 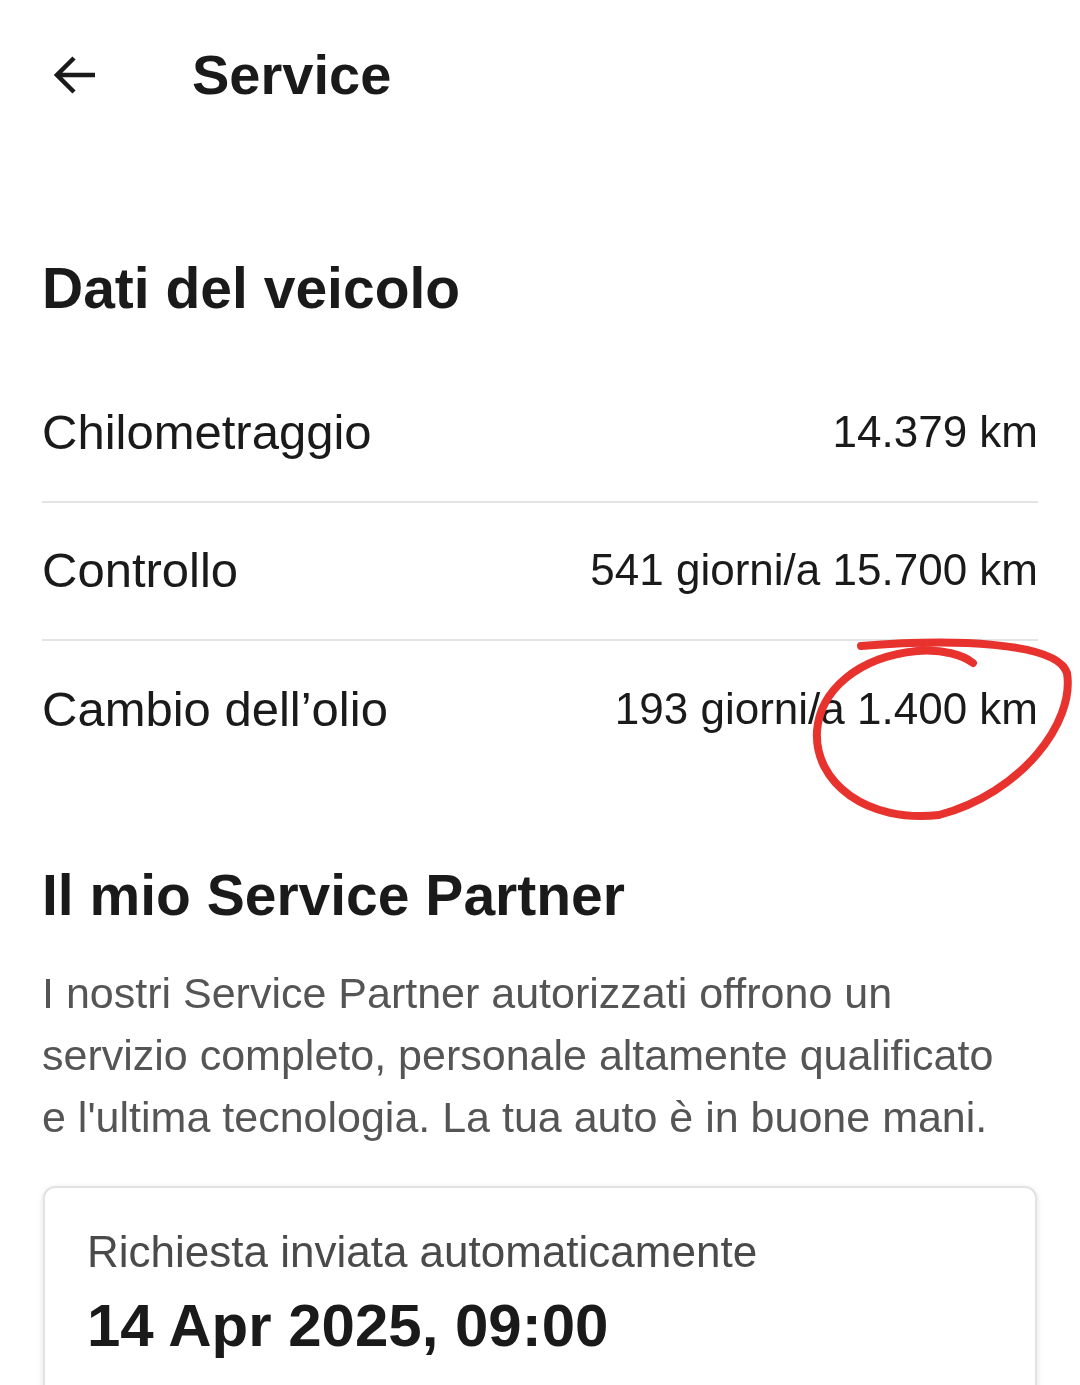 What do you see at coordinates (207, 433) in the screenshot?
I see `row-label: Chilometraggio` at bounding box center [207, 433].